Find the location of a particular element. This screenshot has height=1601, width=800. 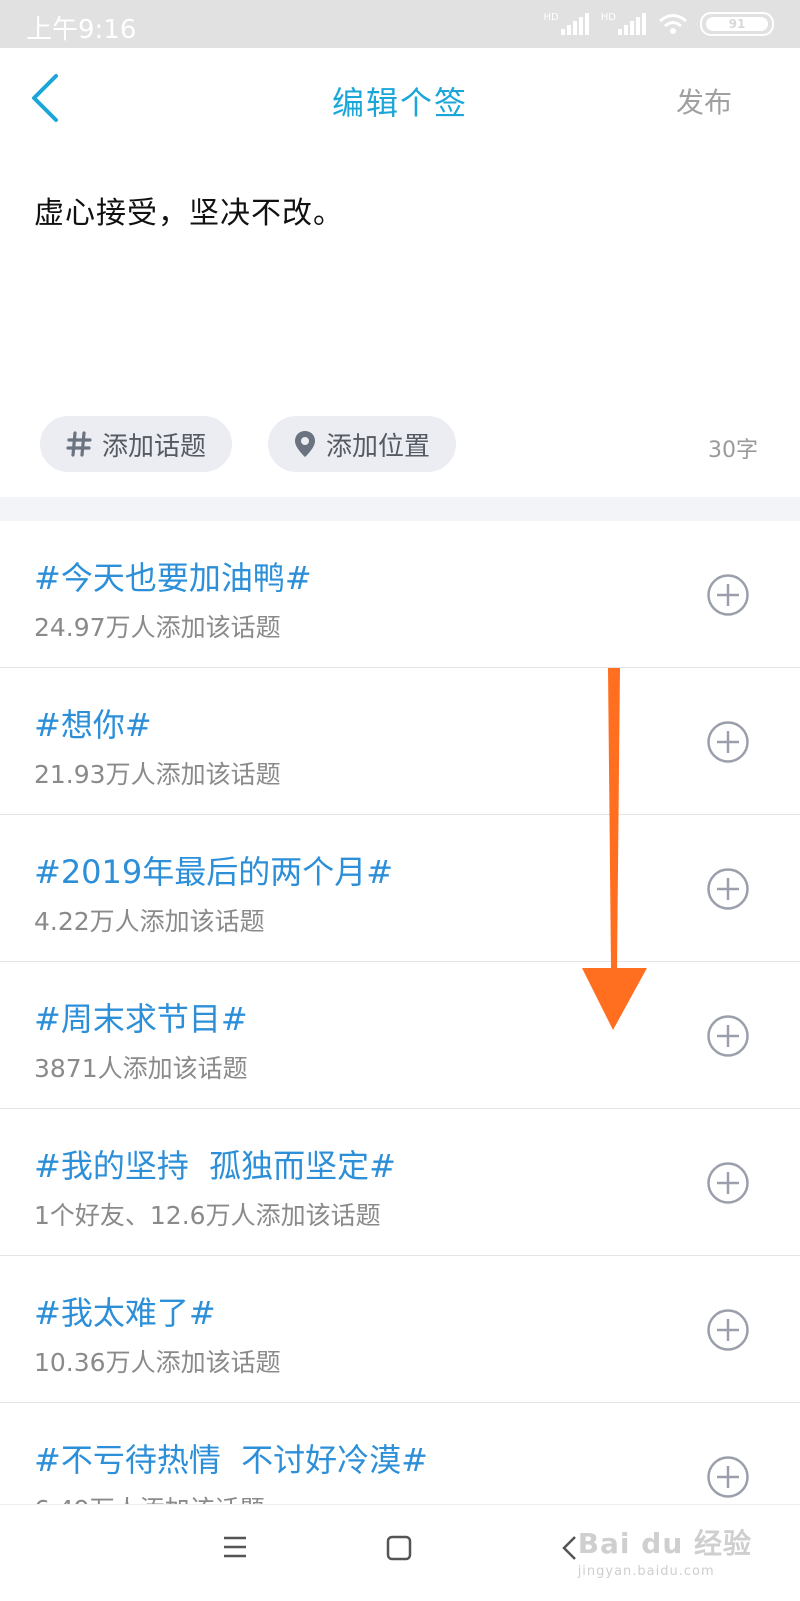

add-location-button: 添加位置 is located at coordinates (362, 444).